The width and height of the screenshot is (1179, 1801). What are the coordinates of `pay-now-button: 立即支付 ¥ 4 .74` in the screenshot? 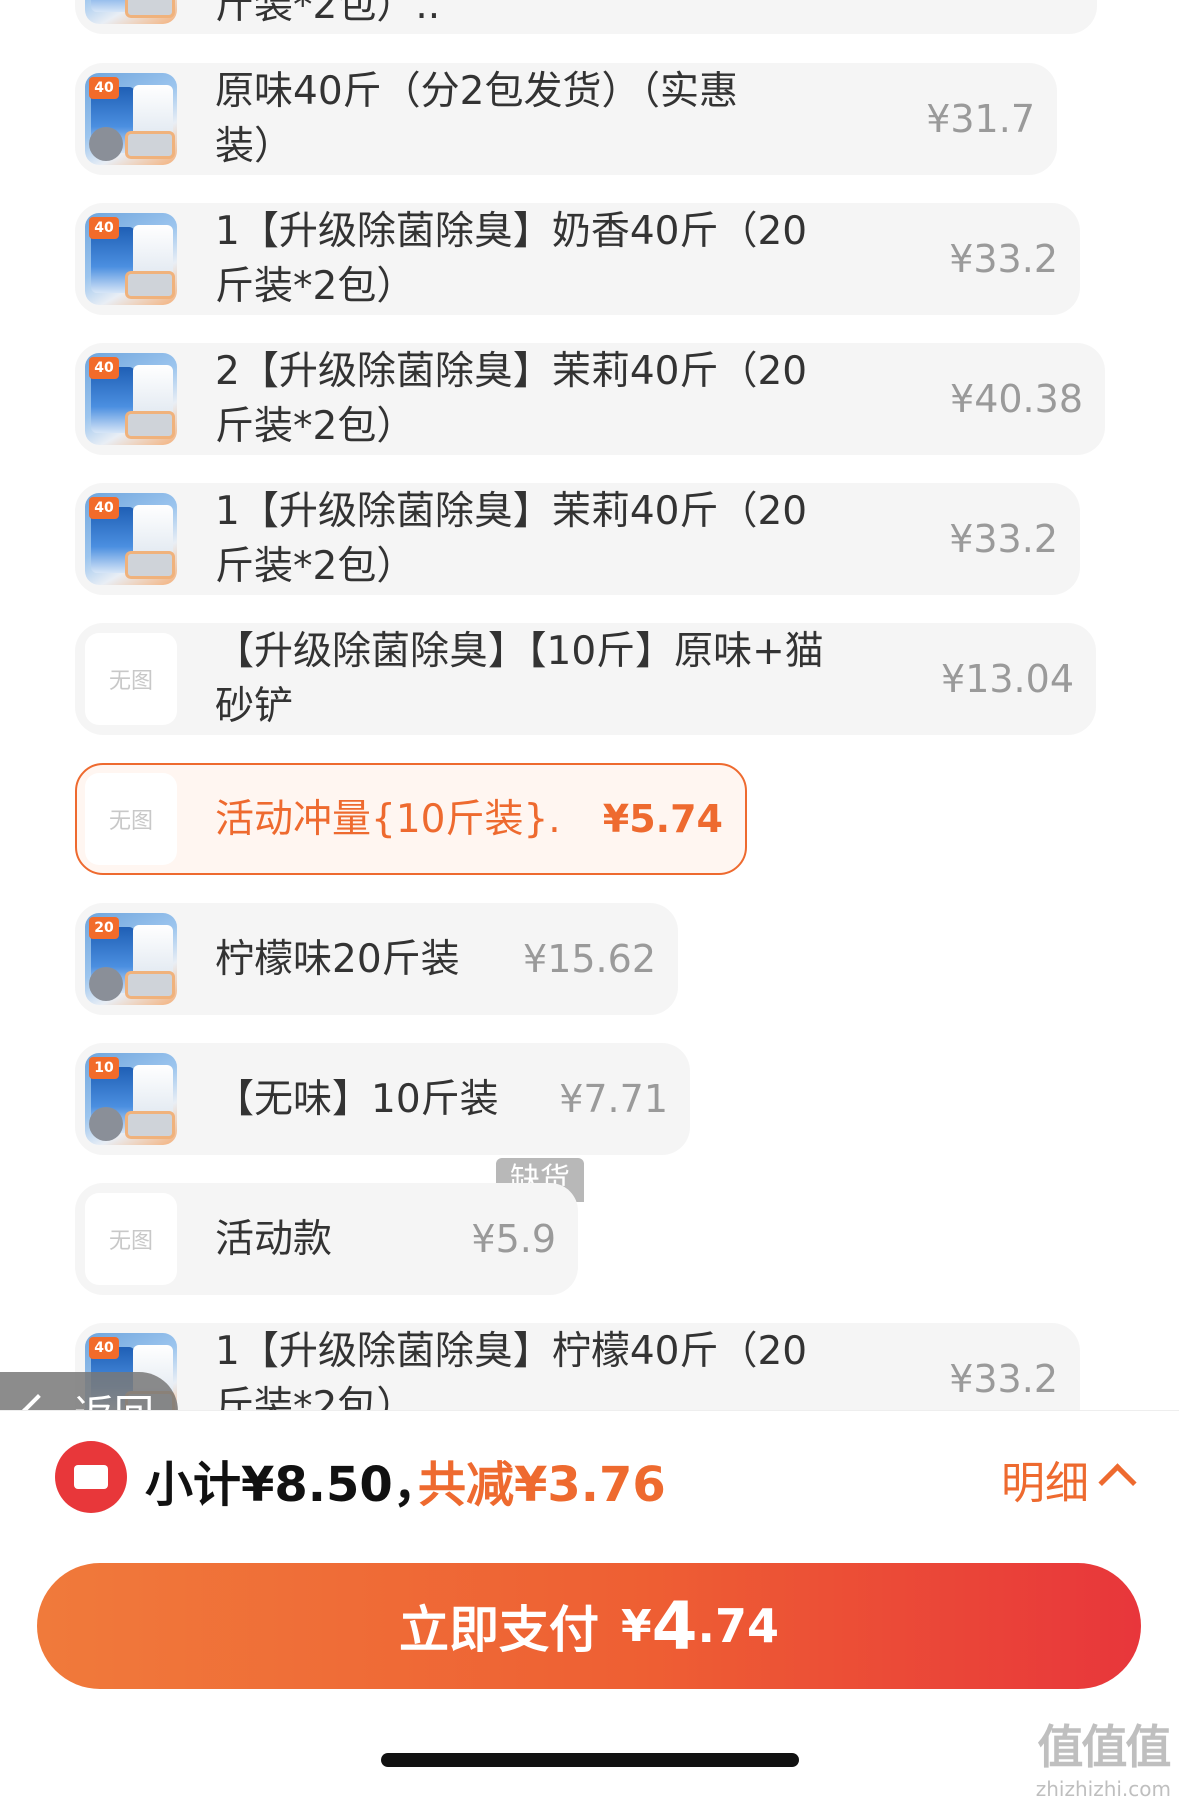 It's located at (589, 1626).